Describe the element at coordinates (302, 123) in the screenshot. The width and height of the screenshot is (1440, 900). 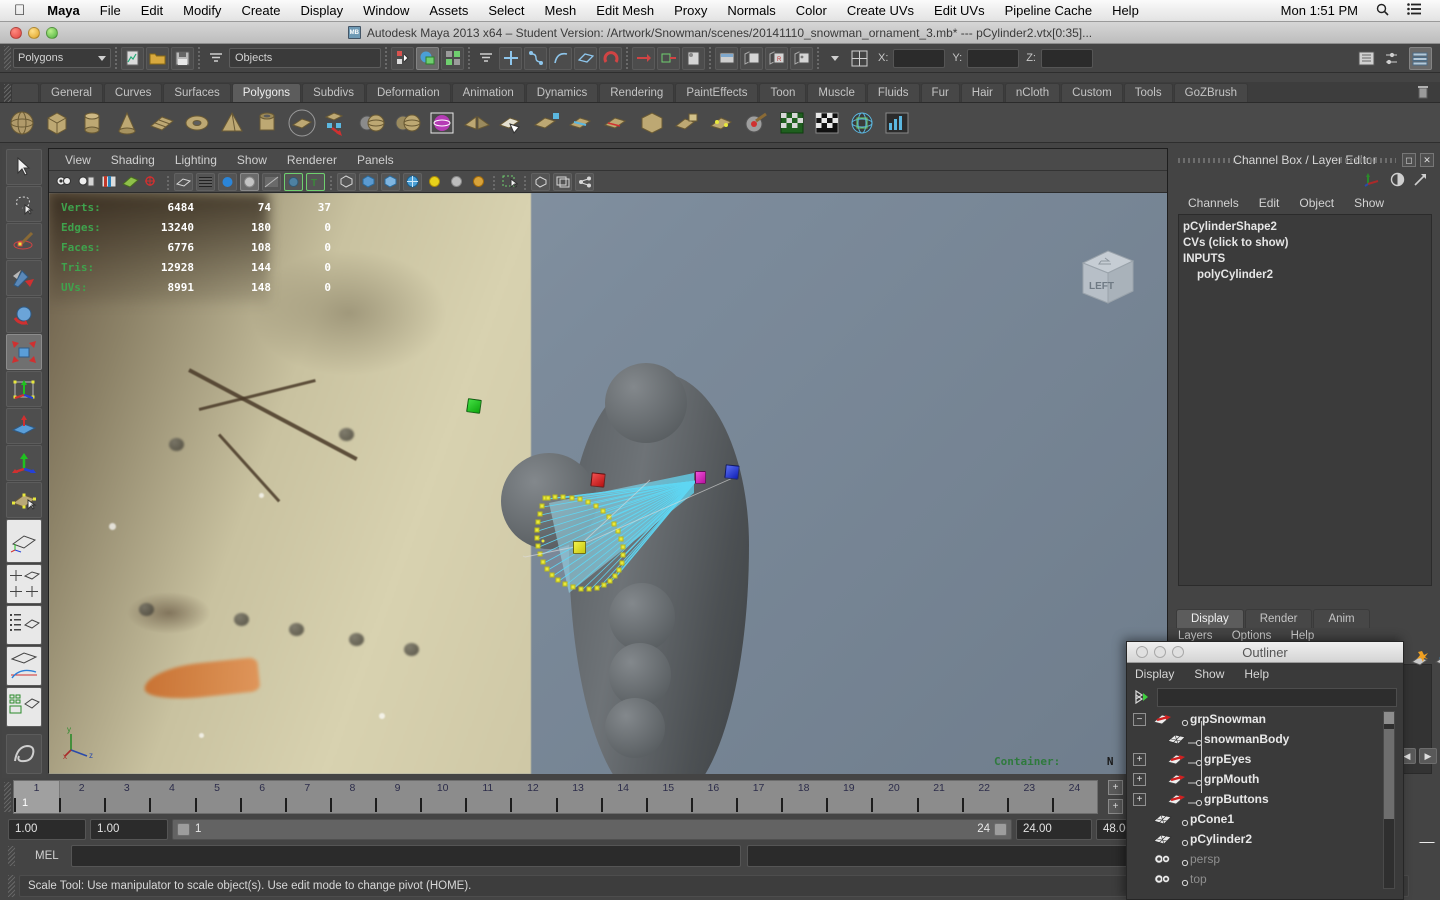
I see `poly-primitives-menu-icon` at that location.